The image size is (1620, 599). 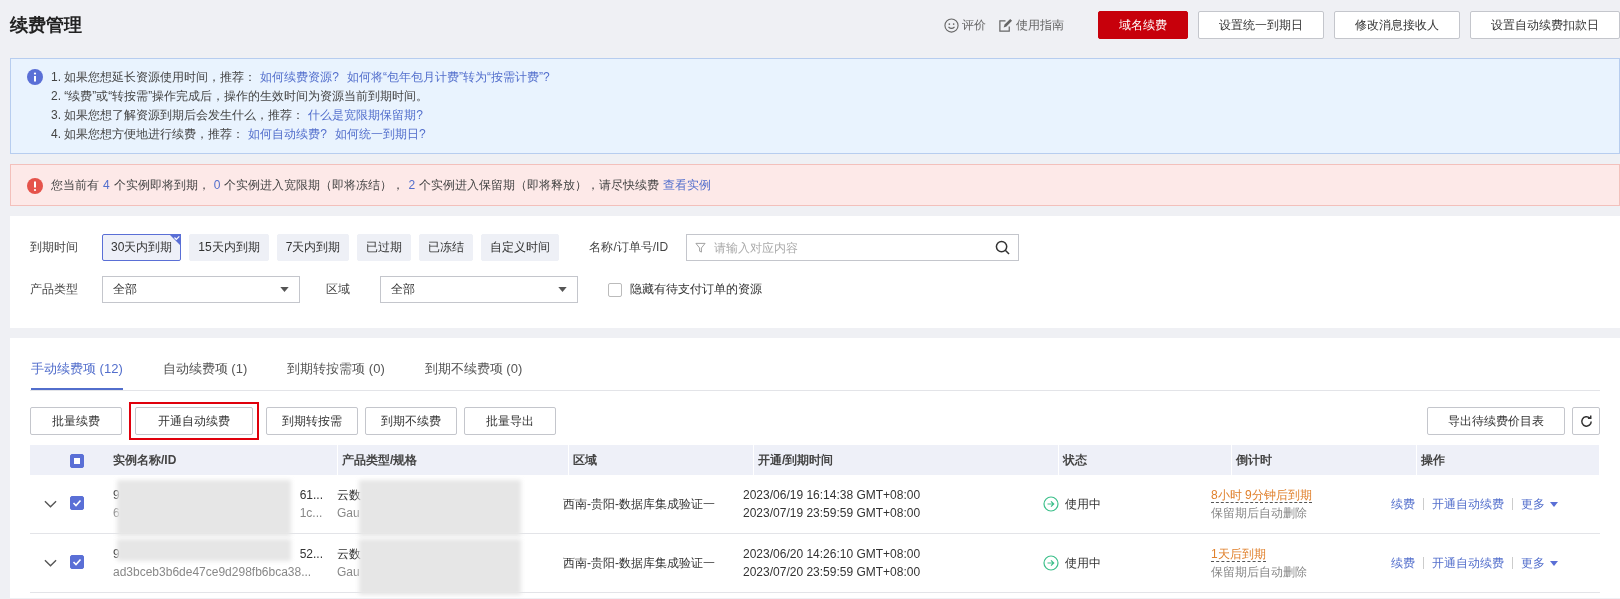 What do you see at coordinates (366, 115) in the screenshot?
I see `help-link: 什么是宽限期保留期?` at bounding box center [366, 115].